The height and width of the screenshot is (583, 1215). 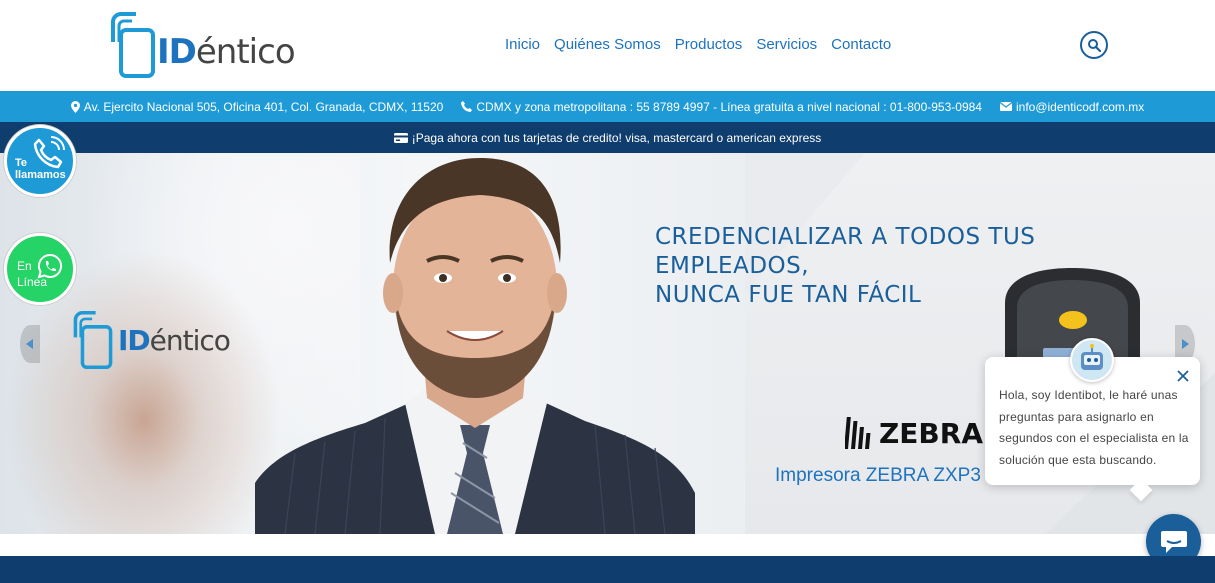 I want to click on hero-logo: IDéntico, so click(x=157, y=341).